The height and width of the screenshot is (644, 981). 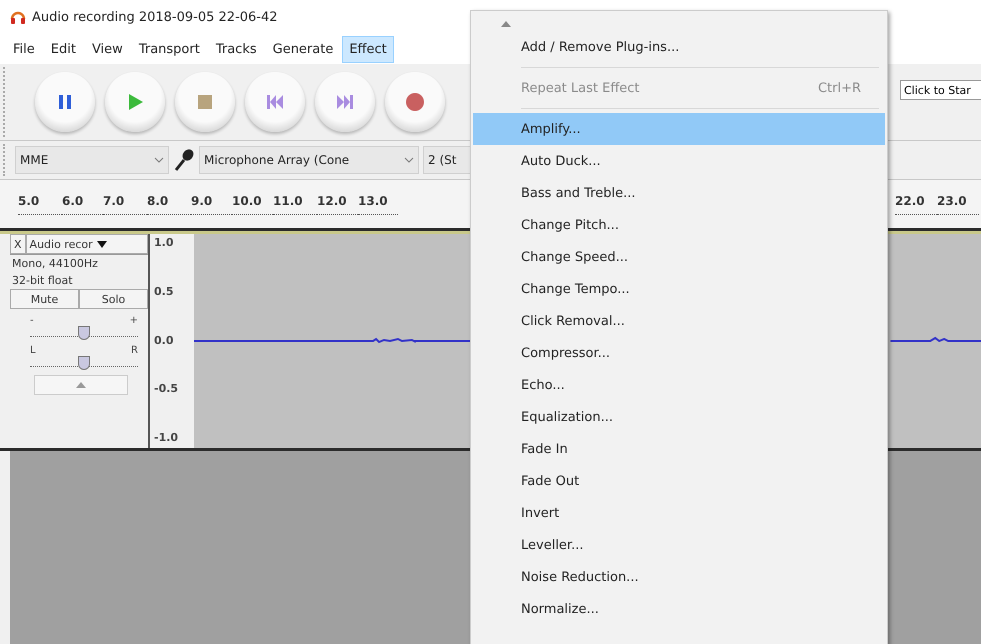 I want to click on ruler-label: 8.0, so click(x=169, y=204).